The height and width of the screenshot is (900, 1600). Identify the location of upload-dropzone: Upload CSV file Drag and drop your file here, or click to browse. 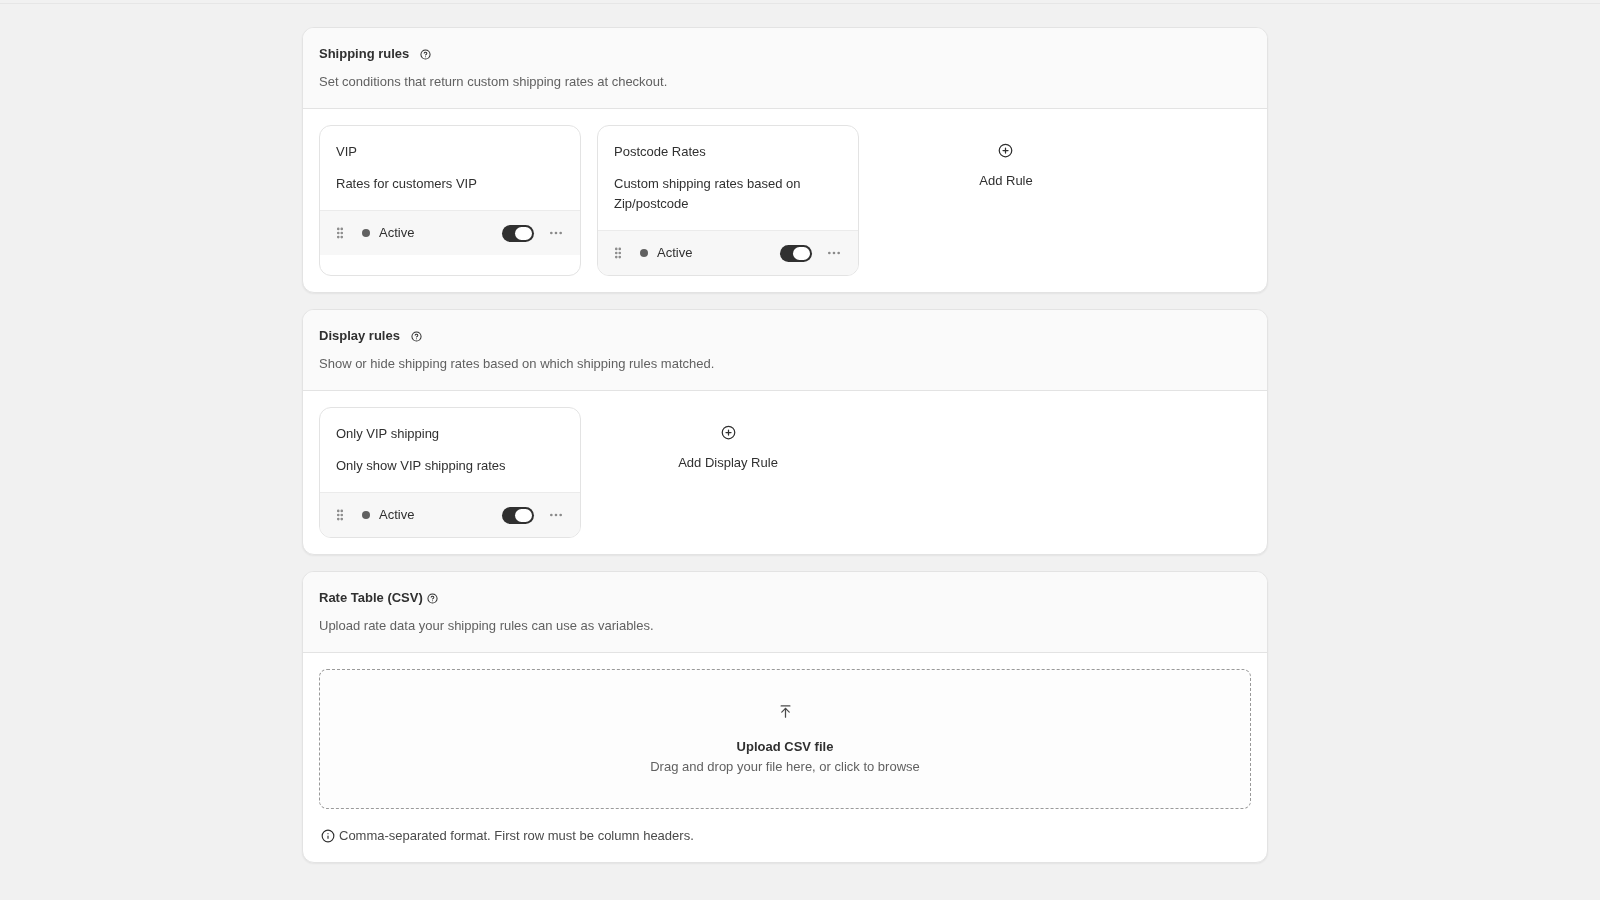
(785, 739).